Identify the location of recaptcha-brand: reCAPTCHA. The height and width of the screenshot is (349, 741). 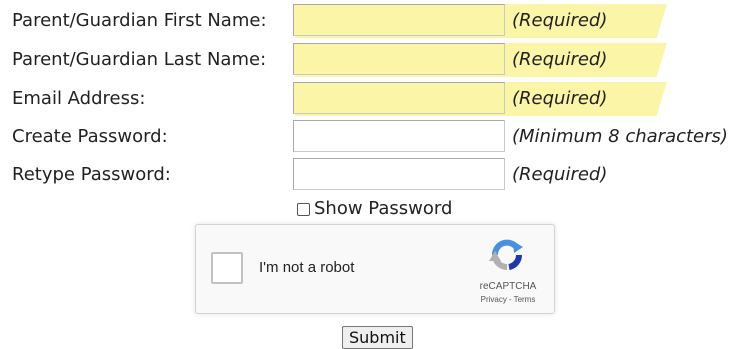
(508, 286).